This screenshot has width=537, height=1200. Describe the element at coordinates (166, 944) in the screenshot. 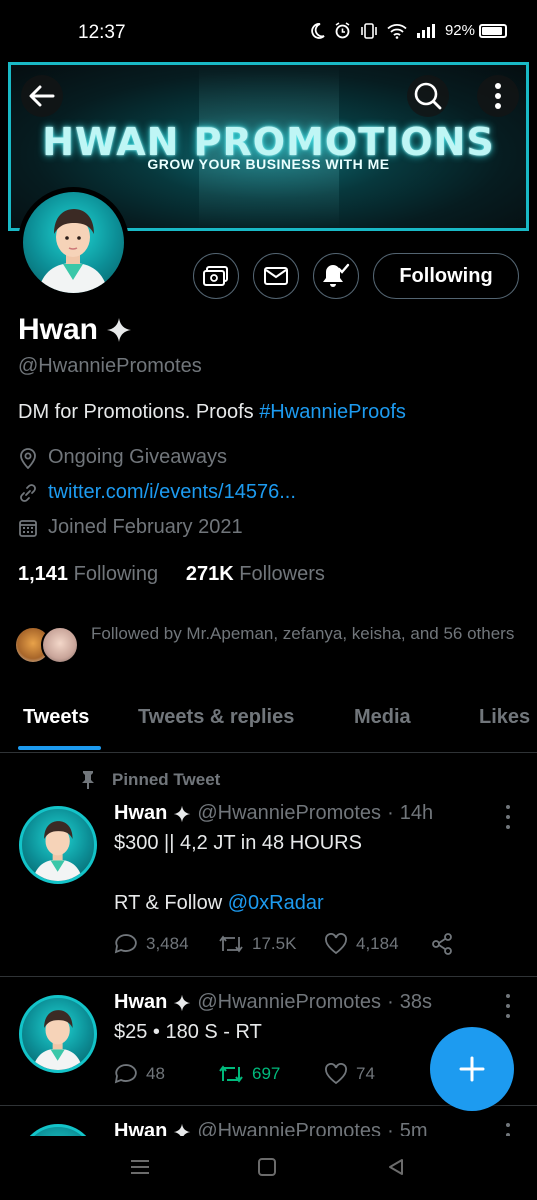

I see `reply-button: 3,484` at that location.